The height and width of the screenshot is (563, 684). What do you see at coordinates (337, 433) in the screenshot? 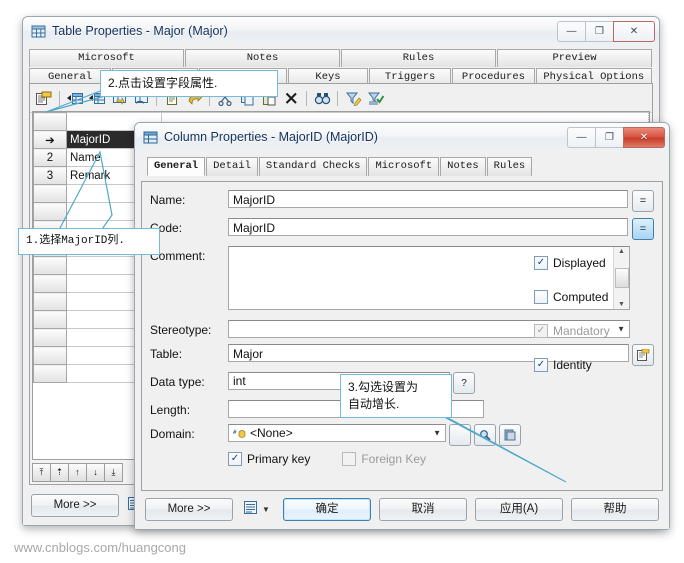
I see `domain-combo: # <None> ▼` at bounding box center [337, 433].